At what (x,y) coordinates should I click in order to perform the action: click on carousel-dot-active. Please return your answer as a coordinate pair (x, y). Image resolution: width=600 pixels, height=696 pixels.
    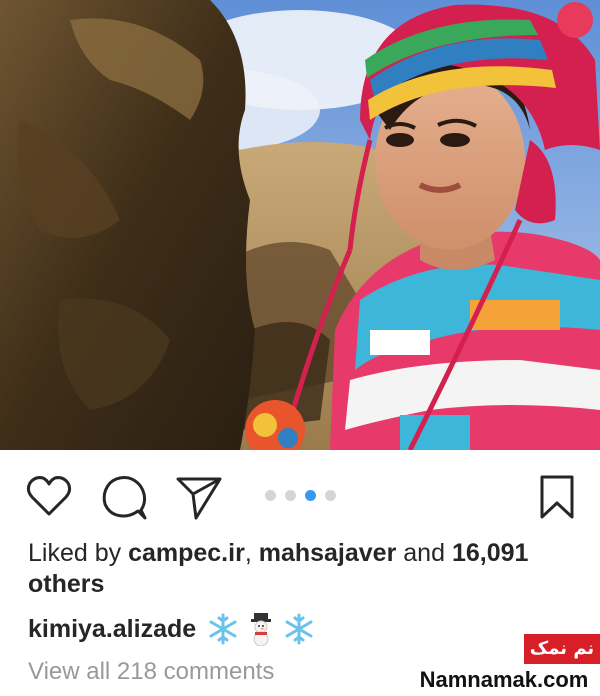
    Looking at the image, I should click on (310, 495).